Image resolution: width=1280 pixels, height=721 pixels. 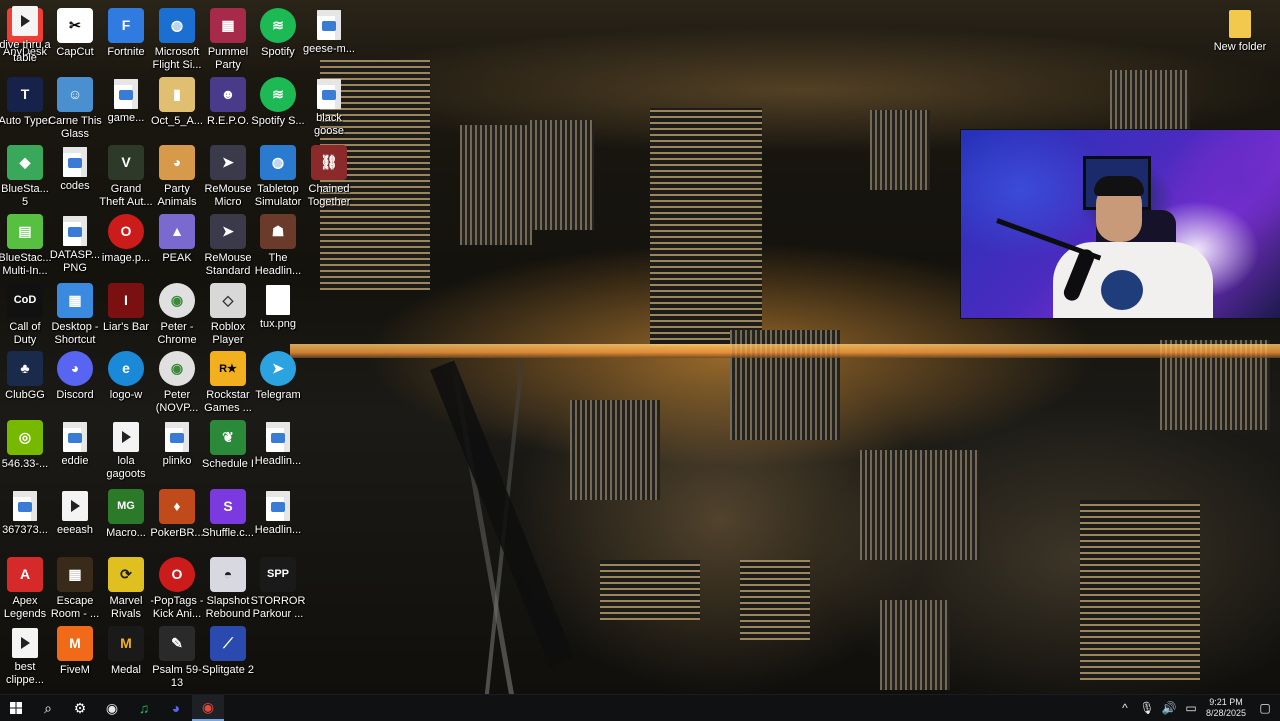 I want to click on desktop-icon-label: Auto Typer, so click(x=26, y=120).